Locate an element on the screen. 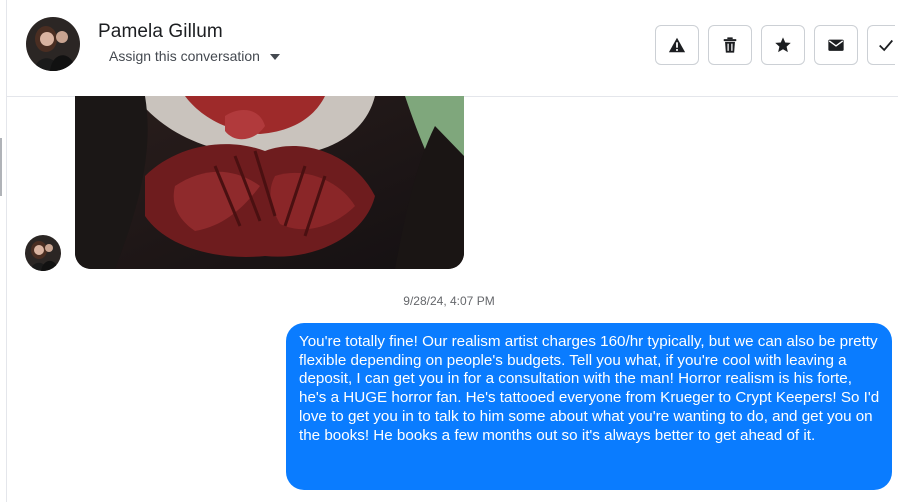  scrollbar-thumb is located at coordinates (1, 167).